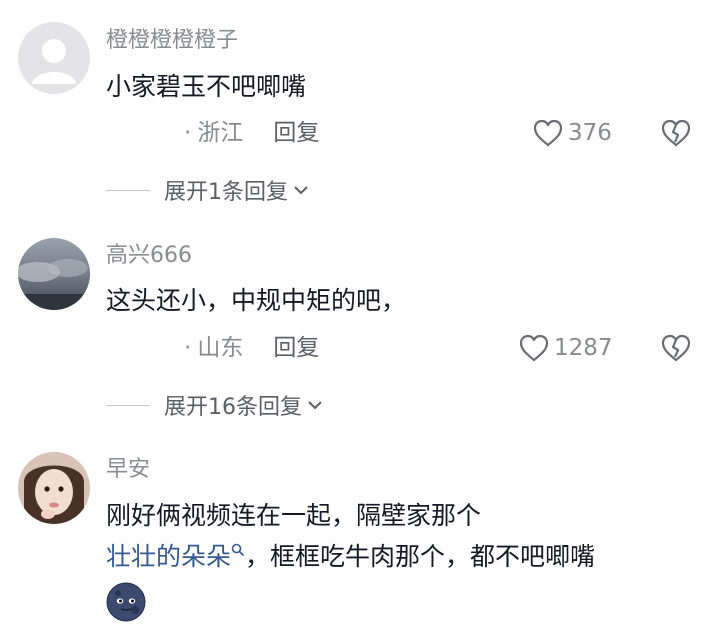 Image resolution: width=728 pixels, height=632 pixels. I want to click on expand-replies-button: 展开16条回复, so click(215, 405).